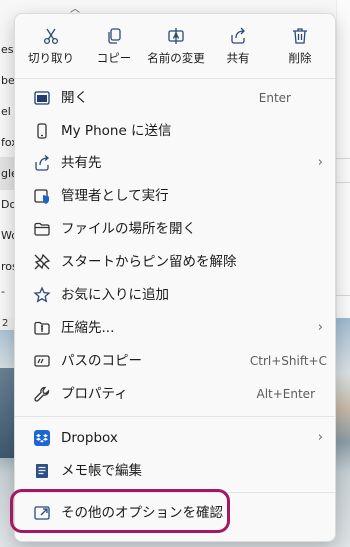 This screenshot has height=547, width=350. What do you see at coordinates (101, 361) in the screenshot?
I see `menu-item-label: パスのコピー` at bounding box center [101, 361].